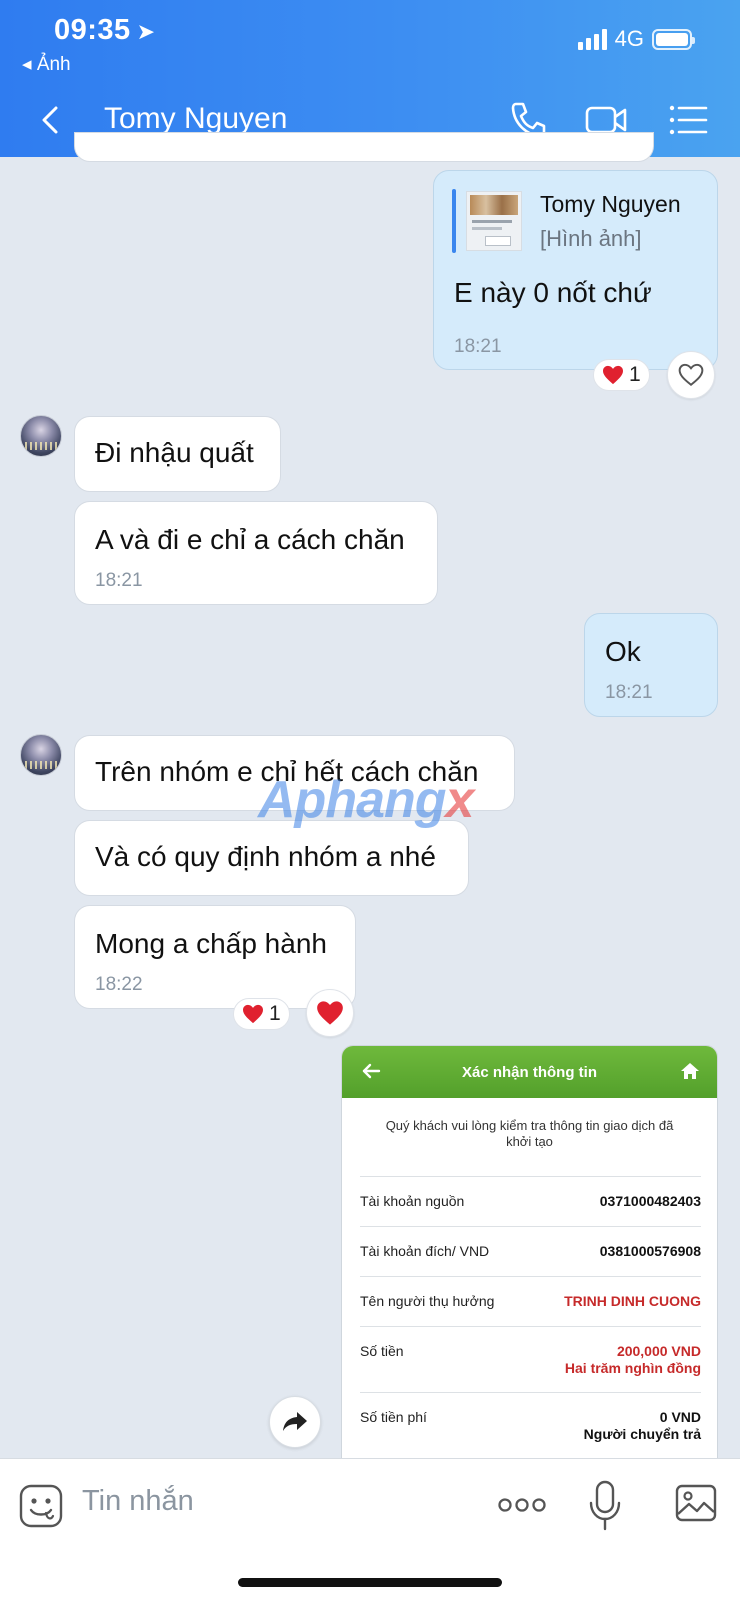 The height and width of the screenshot is (1600, 740). I want to click on heart-outline-icon, so click(691, 374).